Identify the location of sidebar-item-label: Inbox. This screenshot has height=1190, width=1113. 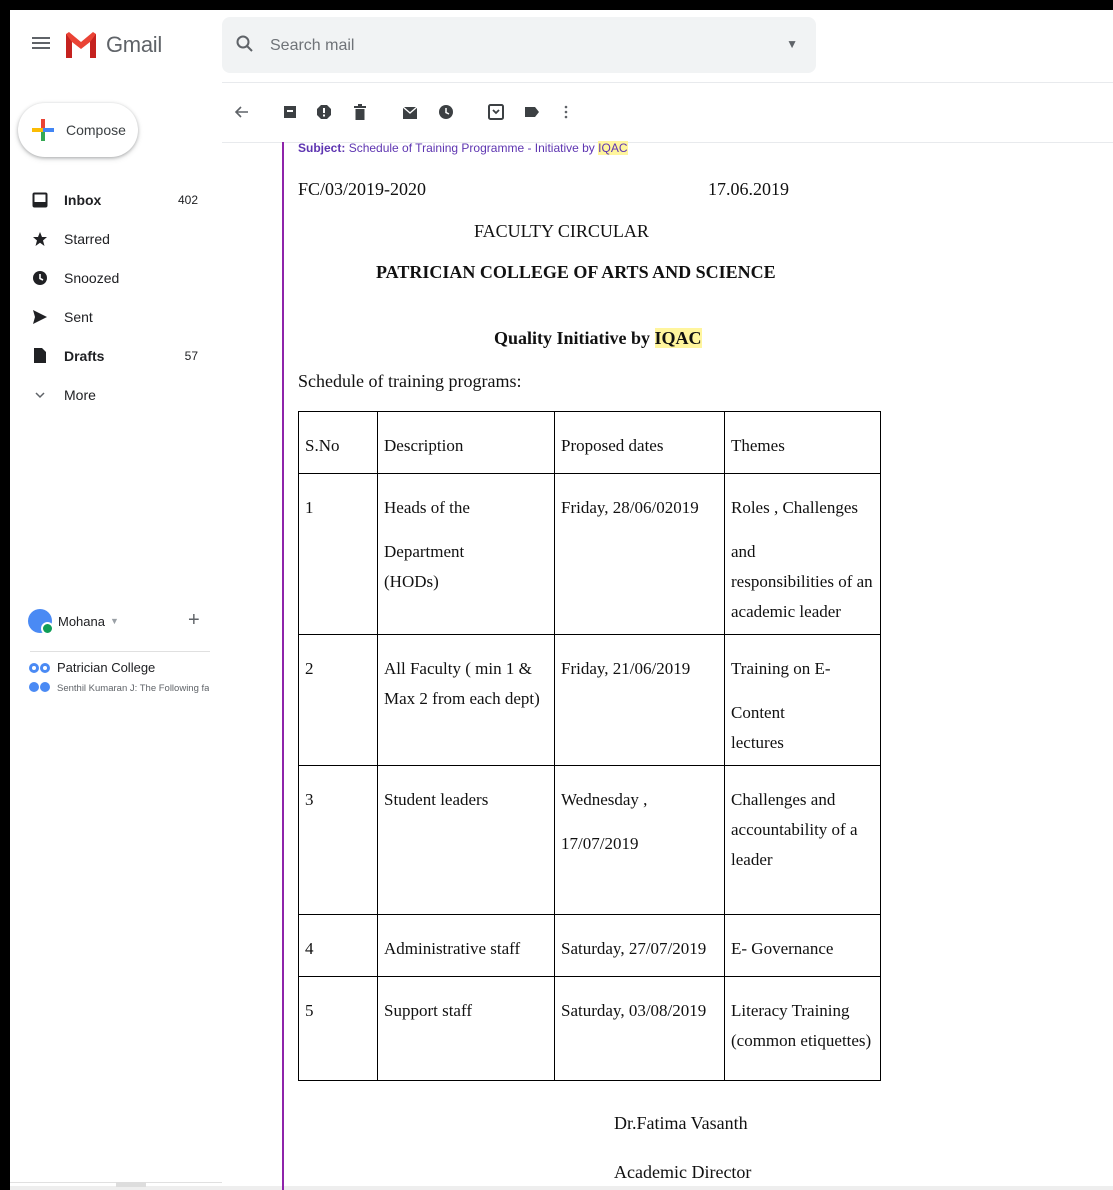
(83, 199).